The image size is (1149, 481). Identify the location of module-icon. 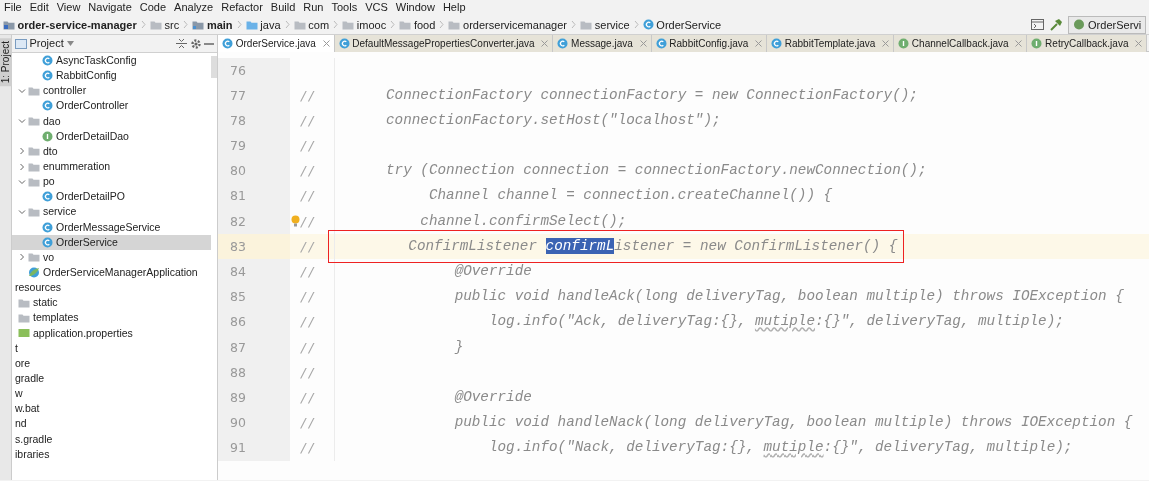
(8, 24).